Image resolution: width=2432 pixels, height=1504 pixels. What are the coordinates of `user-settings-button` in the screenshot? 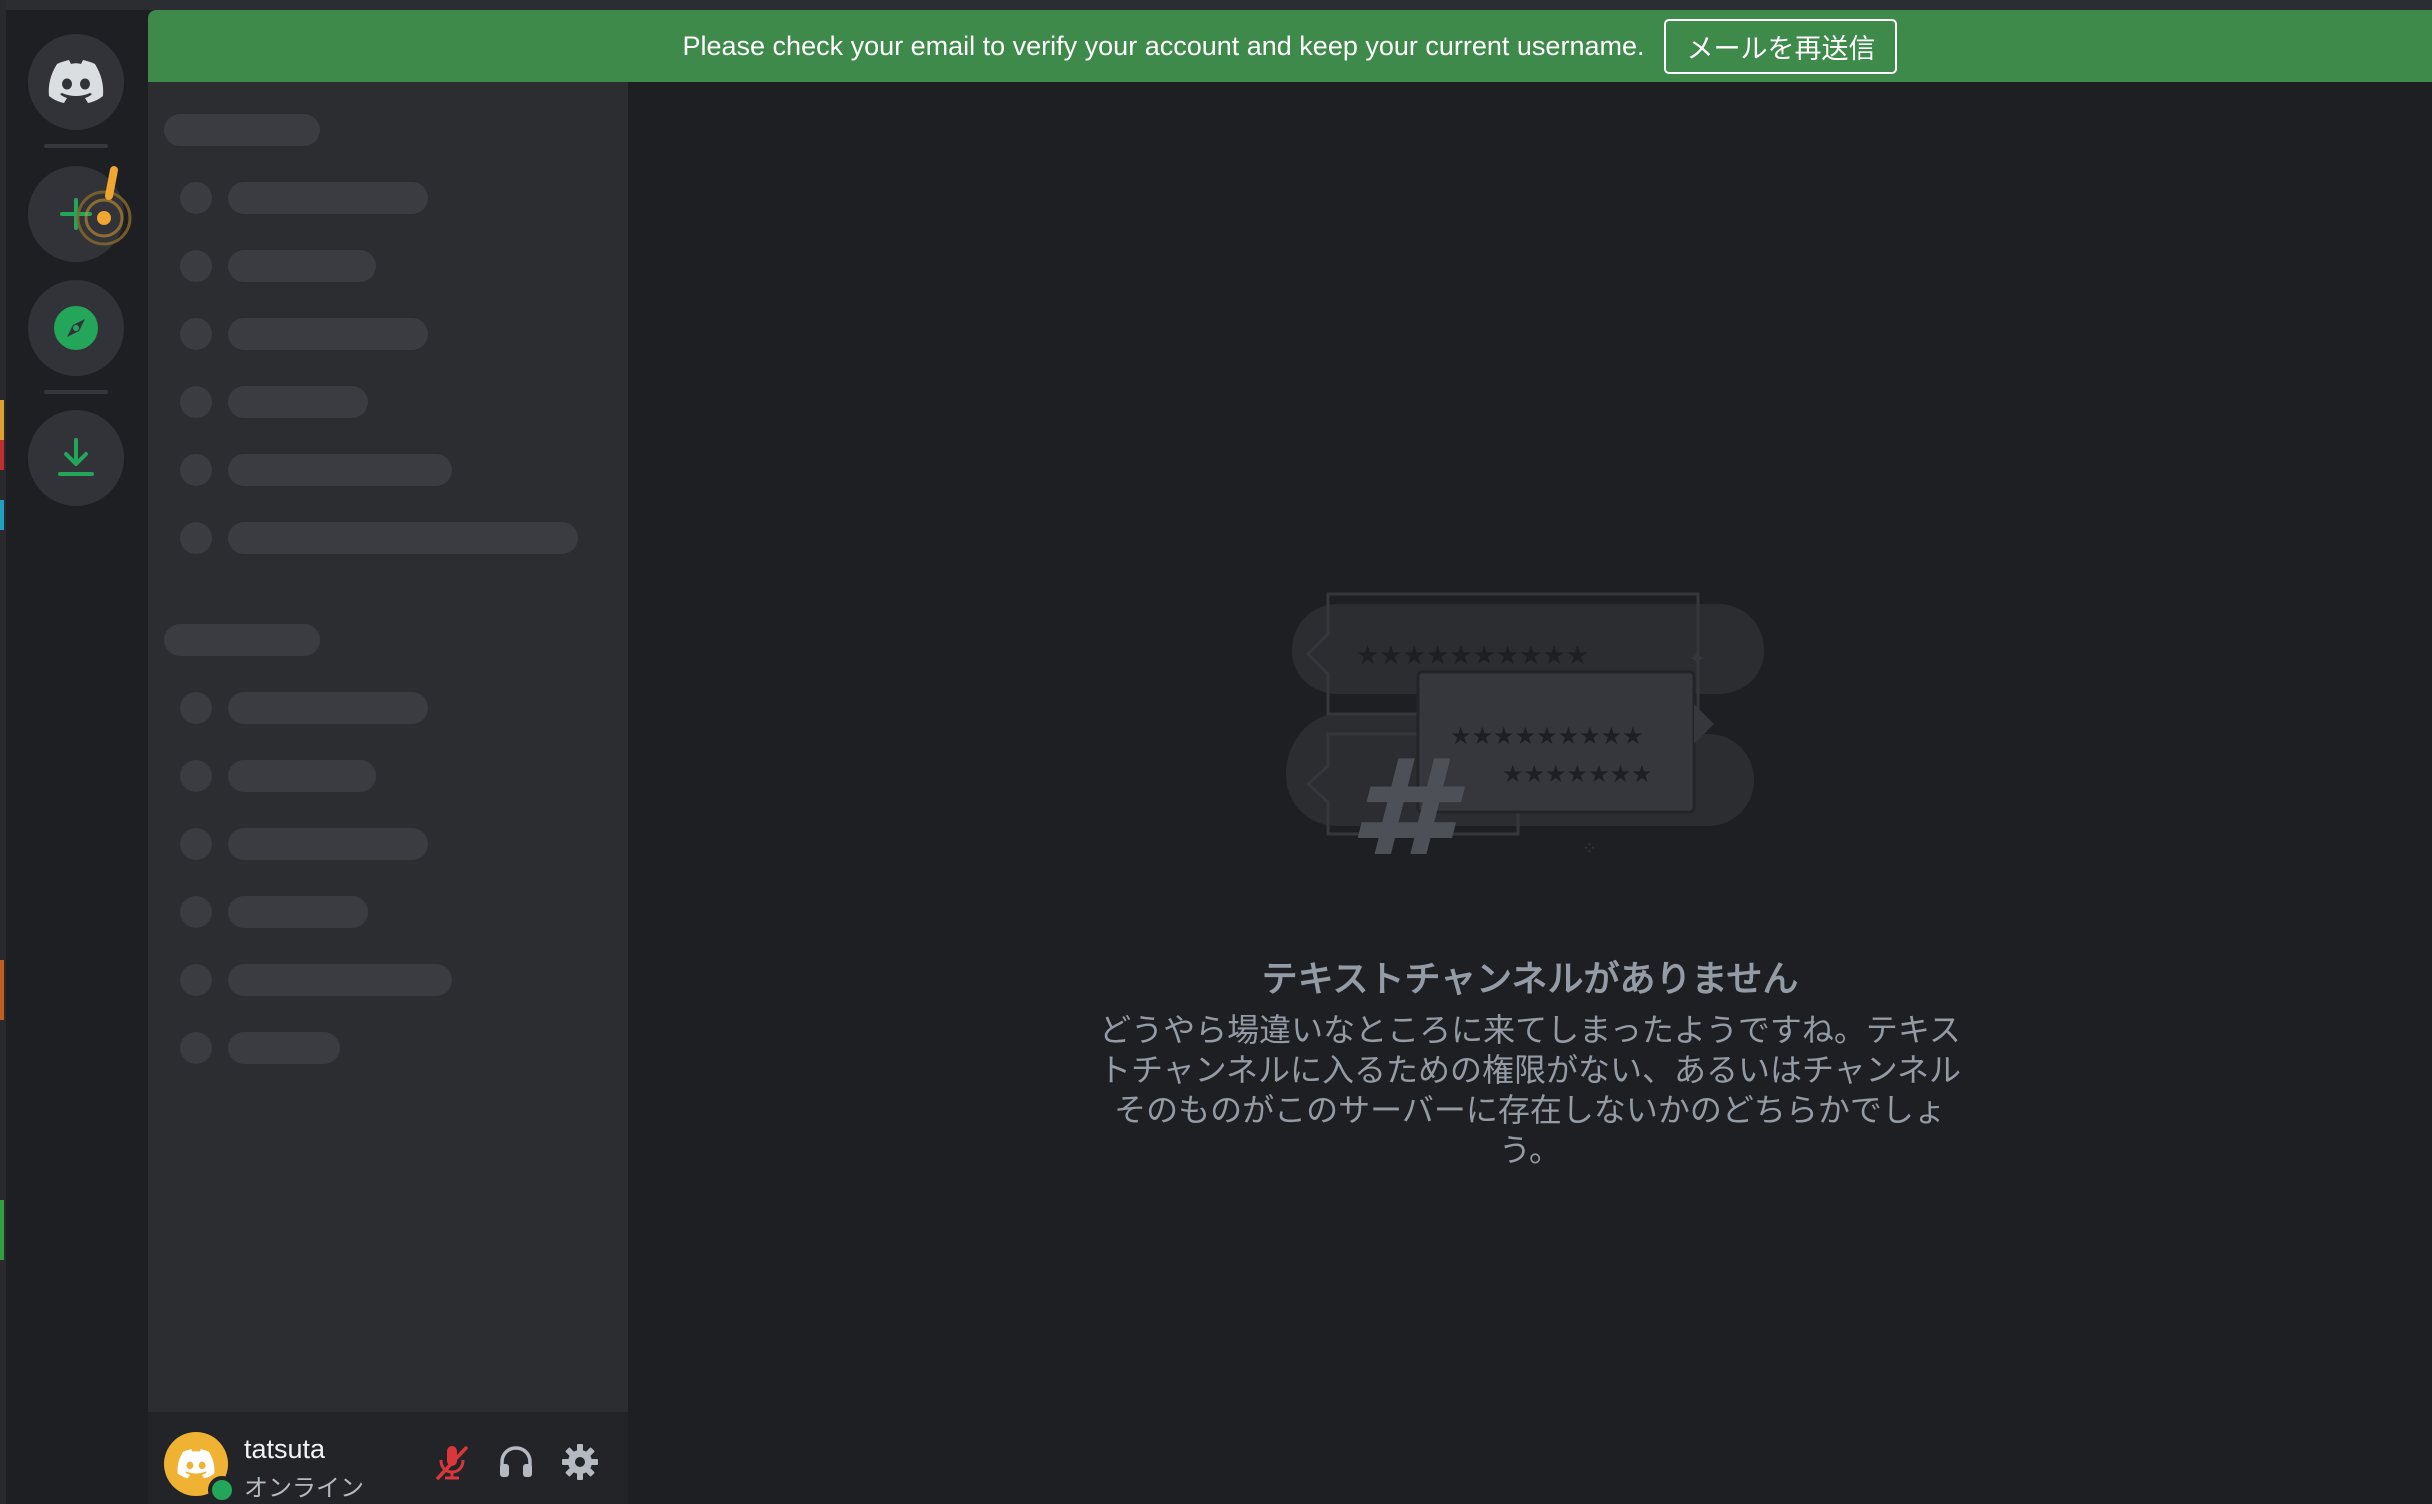 It's located at (580, 1462).